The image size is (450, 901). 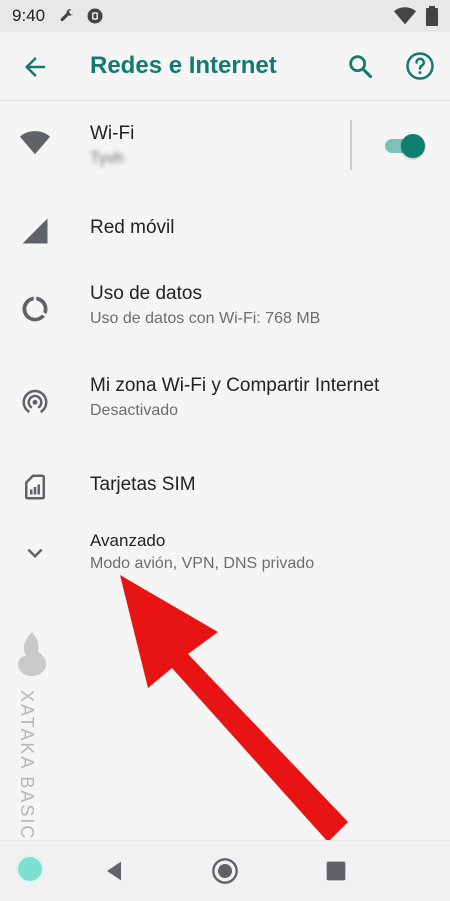 I want to click on assistant-dot, so click(x=30, y=869).